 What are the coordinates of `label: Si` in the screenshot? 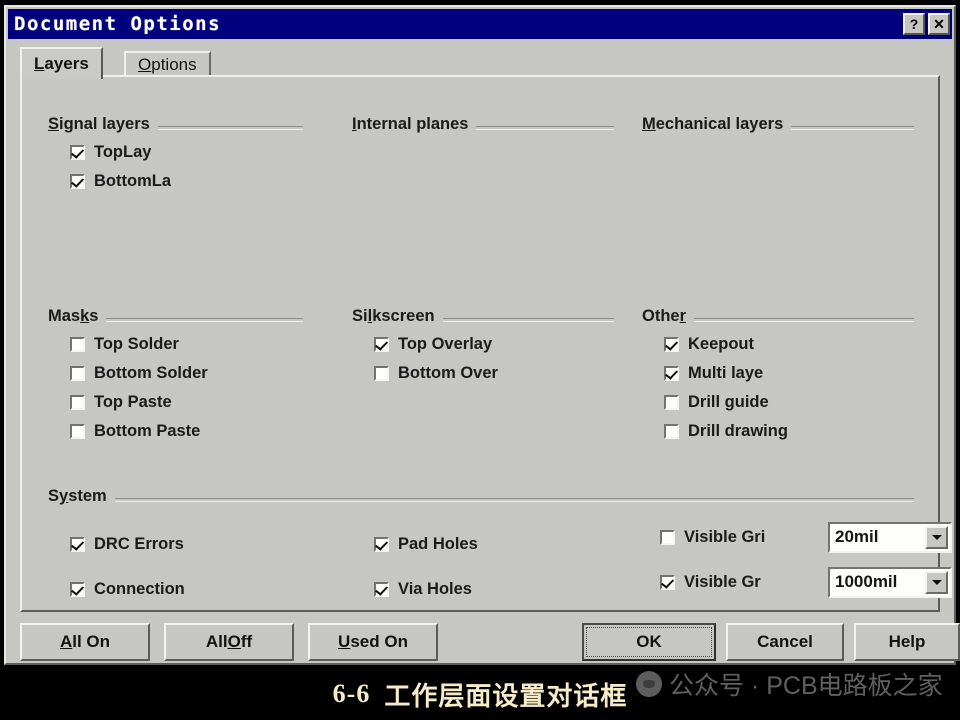 It's located at (360, 316).